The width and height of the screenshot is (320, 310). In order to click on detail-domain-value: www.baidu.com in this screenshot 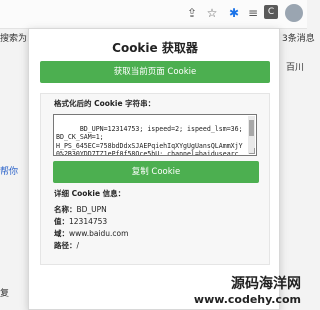, I will do `click(99, 233)`.